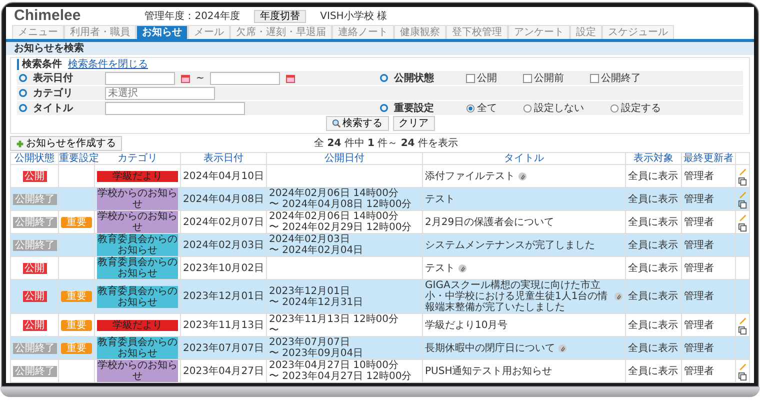 The height and width of the screenshot is (405, 760). What do you see at coordinates (357, 123) in the screenshot?
I see `search-button: 検索する` at bounding box center [357, 123].